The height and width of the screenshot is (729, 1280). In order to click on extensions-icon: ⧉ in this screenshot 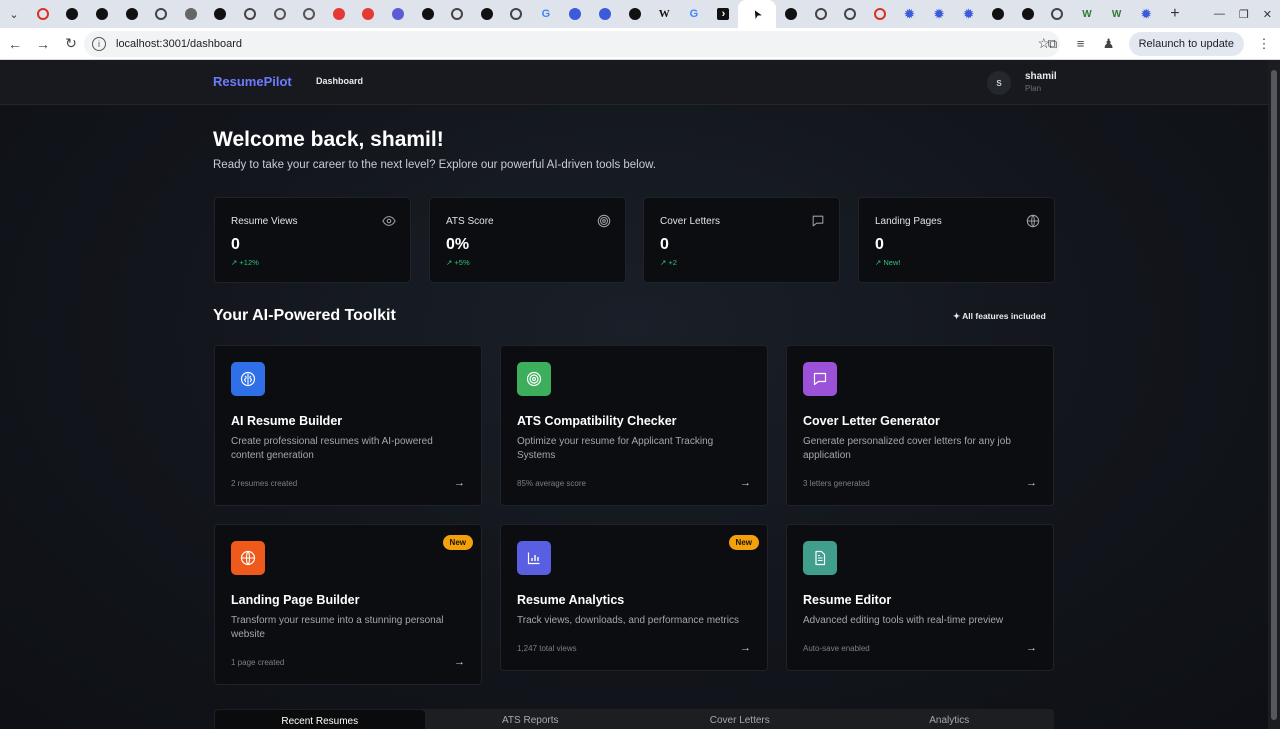, I will do `click(1053, 44)`.